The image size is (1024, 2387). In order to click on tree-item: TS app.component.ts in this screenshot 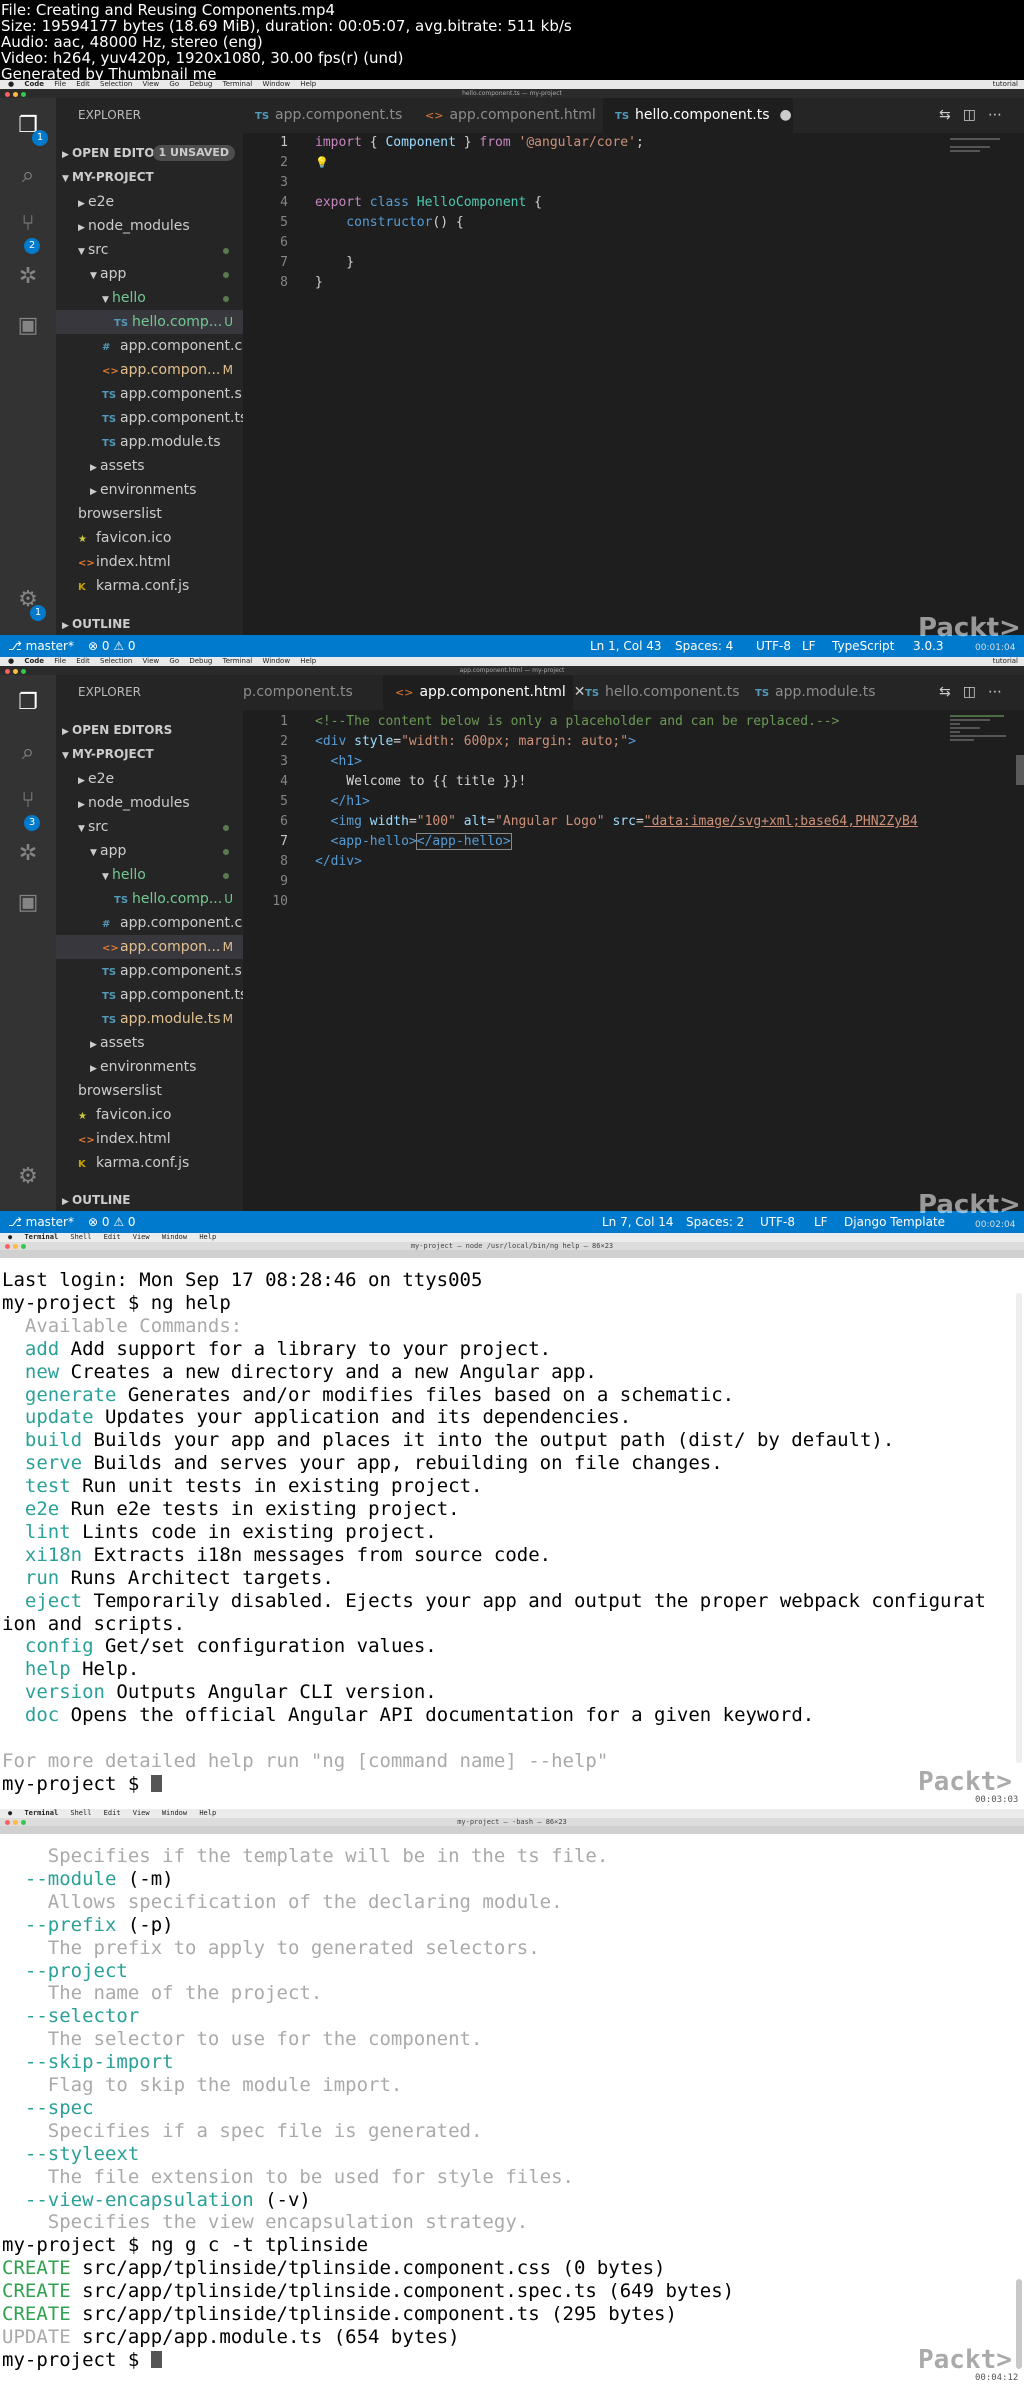, I will do `click(149, 418)`.